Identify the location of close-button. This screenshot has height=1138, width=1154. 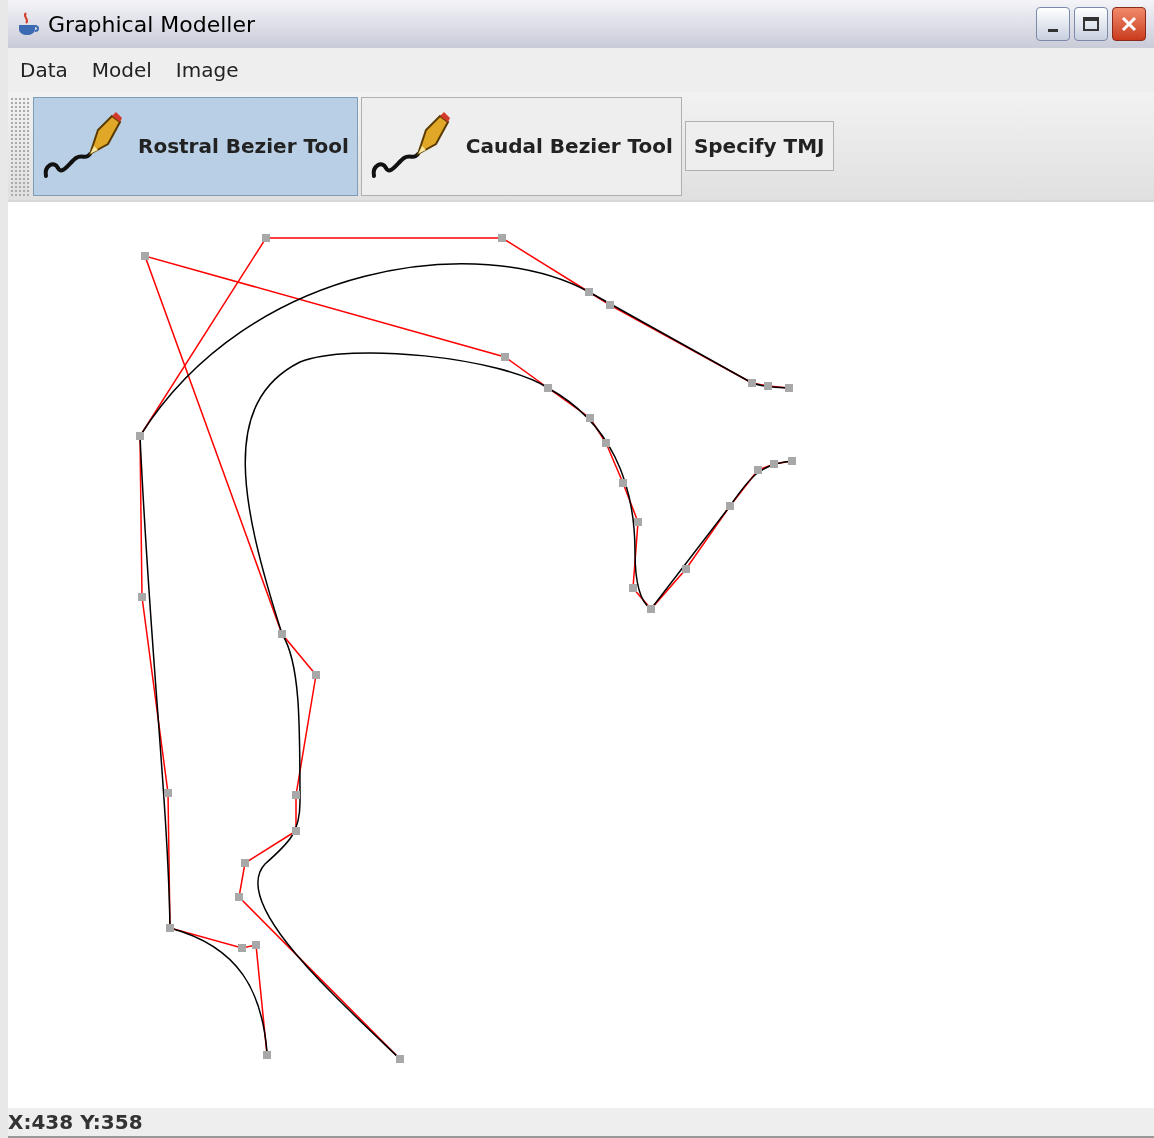
(1129, 24).